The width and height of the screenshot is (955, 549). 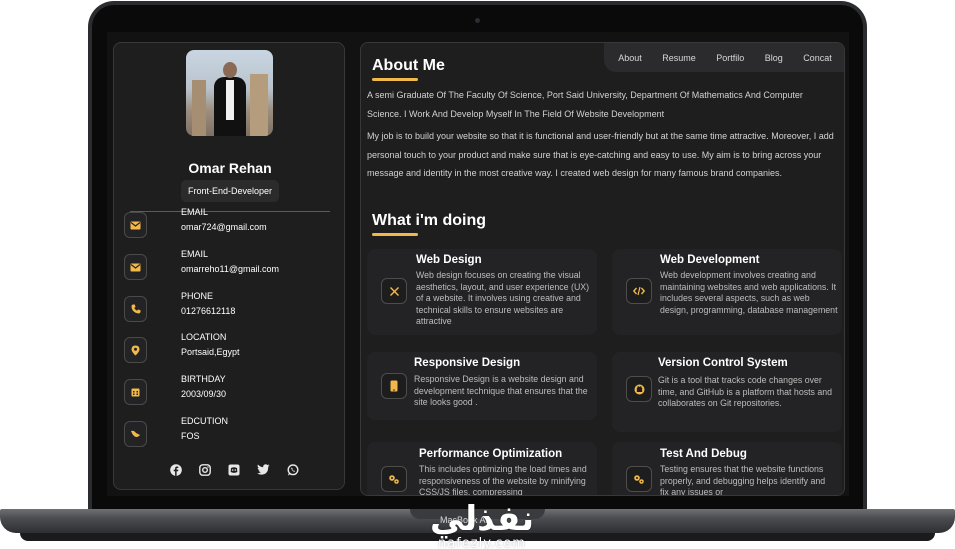 What do you see at coordinates (408, 65) in the screenshot?
I see `about-heading: About Me` at bounding box center [408, 65].